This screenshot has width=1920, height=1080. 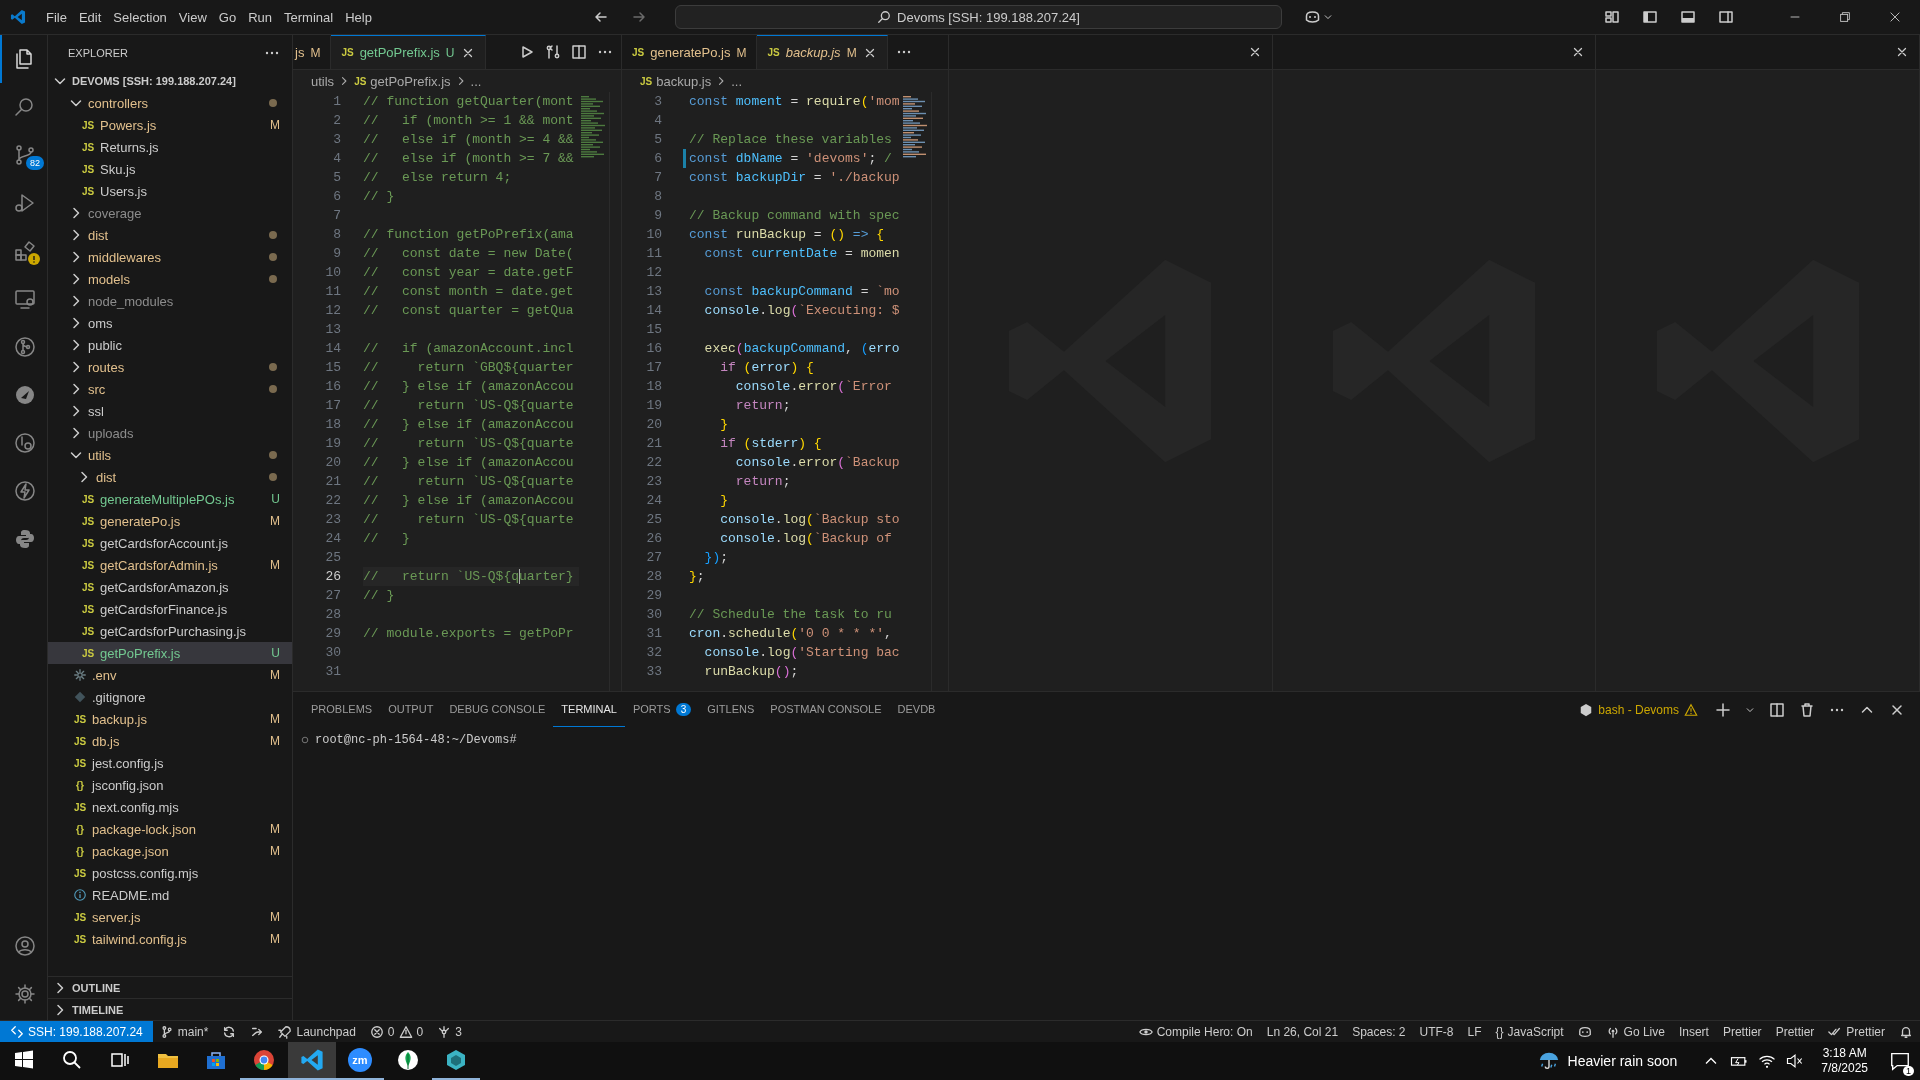 What do you see at coordinates (1379, 1031) in the screenshot?
I see `status-item: Spaces: 2` at bounding box center [1379, 1031].